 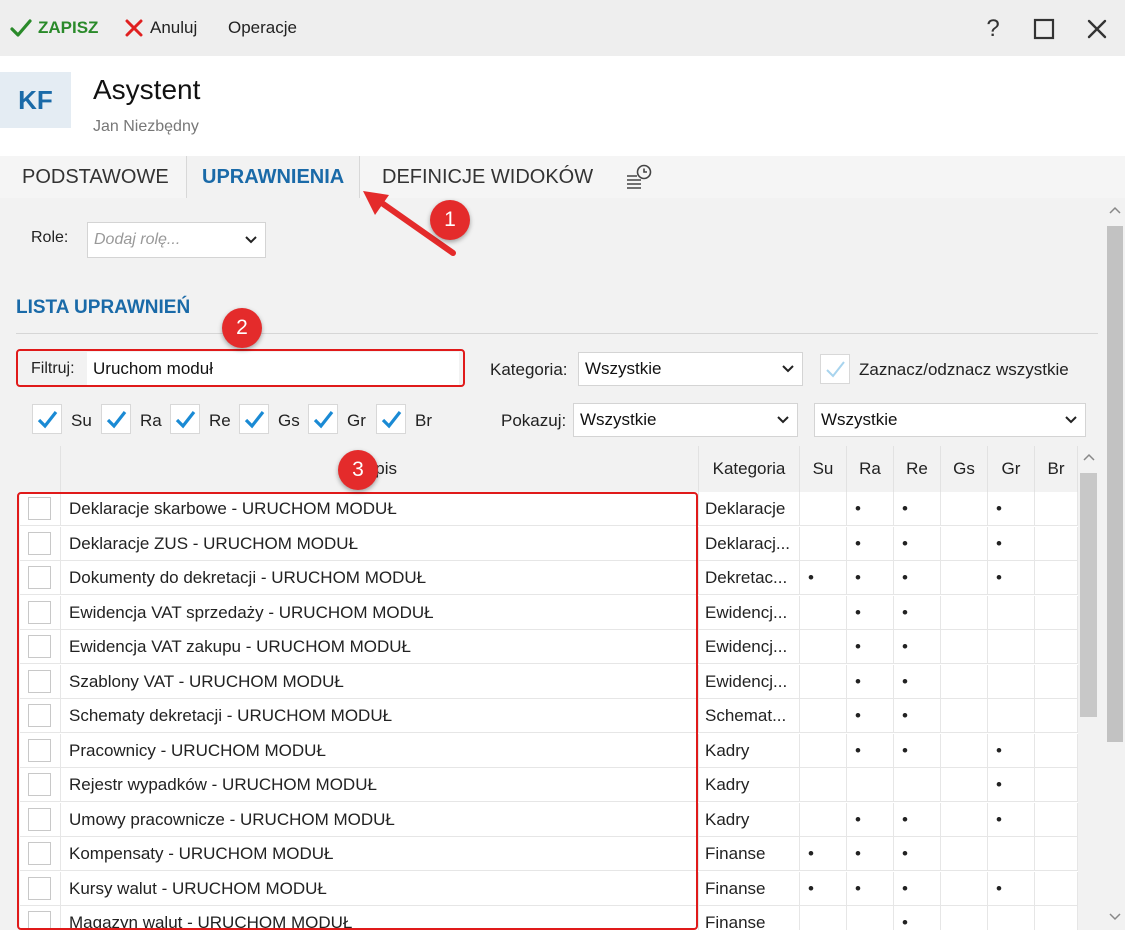 What do you see at coordinates (134, 28) in the screenshot?
I see `close-x-icon` at bounding box center [134, 28].